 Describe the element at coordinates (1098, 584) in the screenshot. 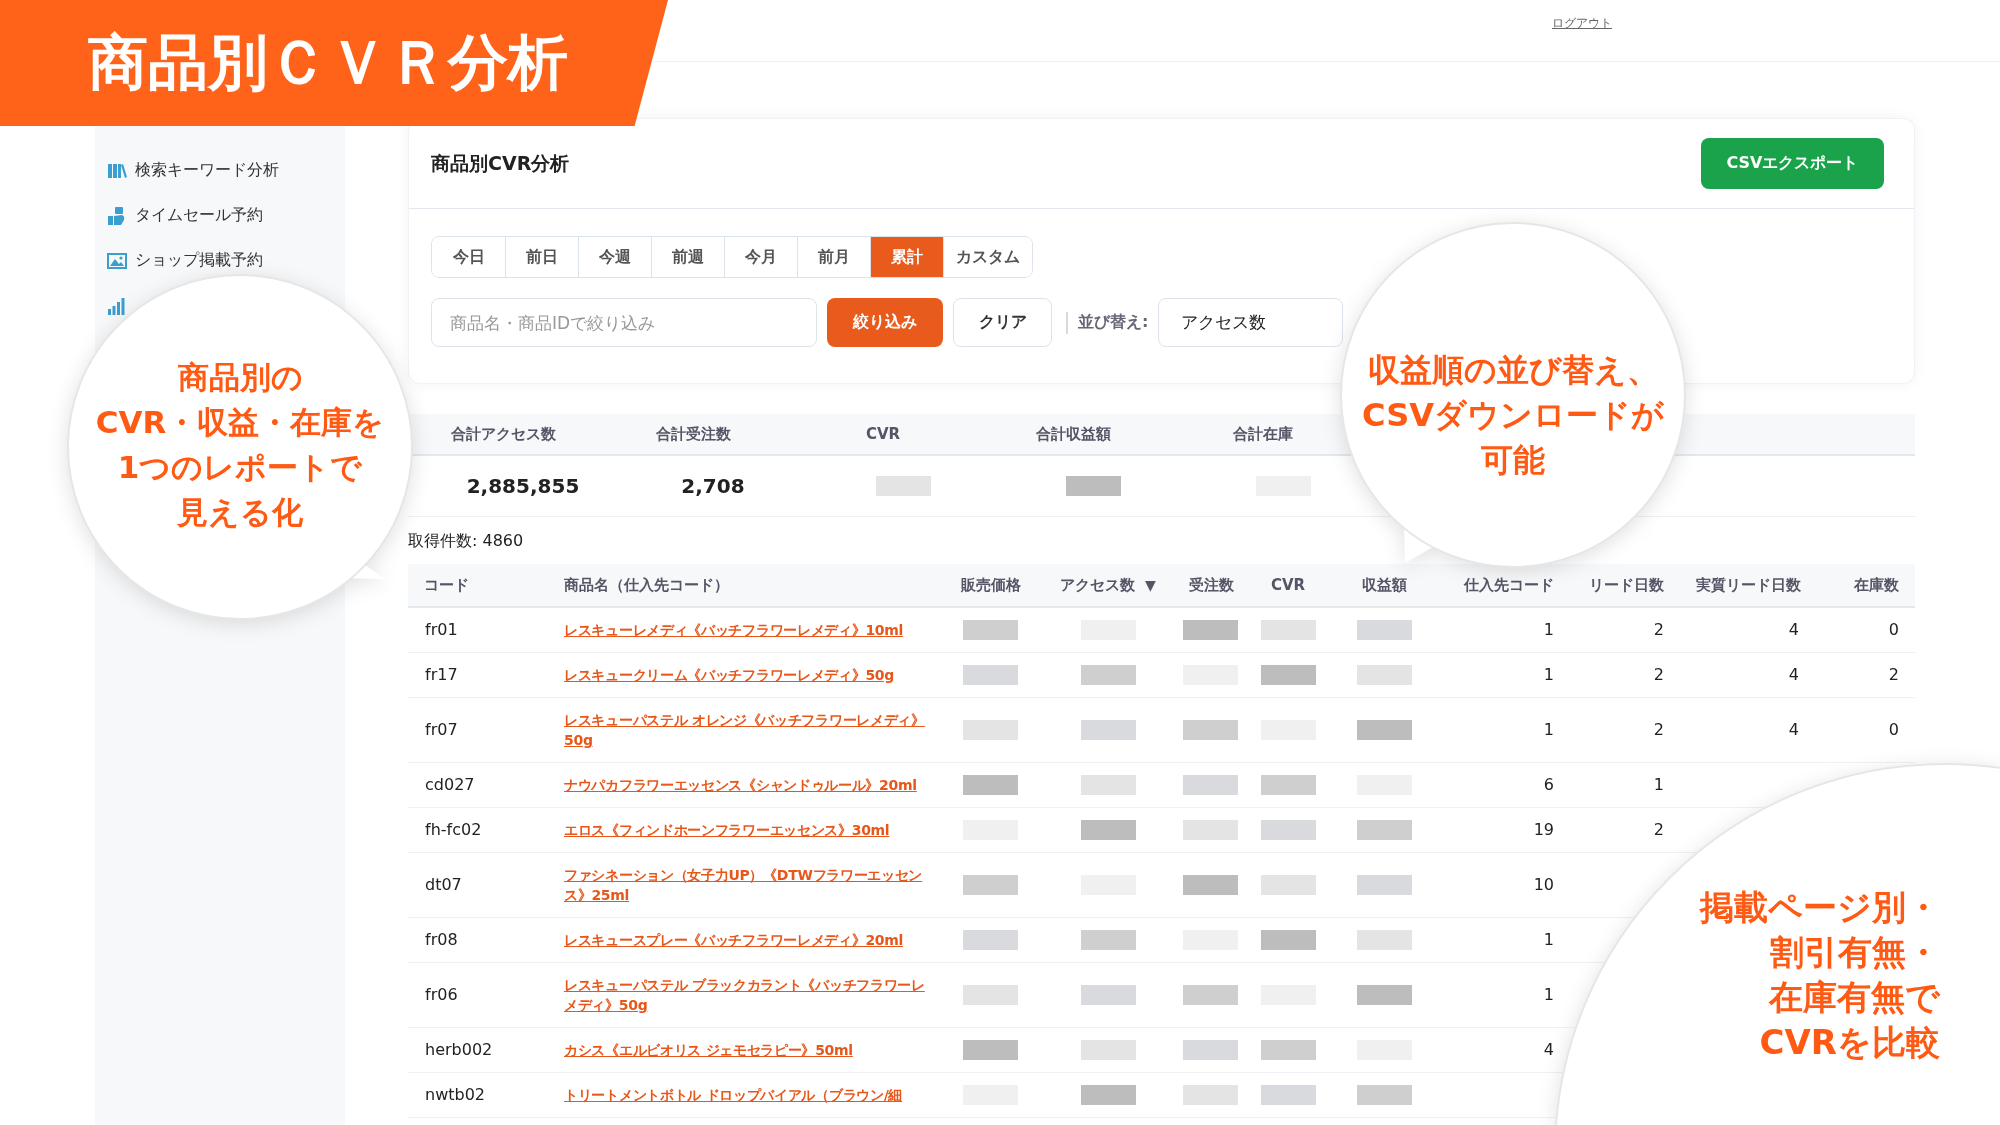

I see `column-header: アクセス数` at that location.